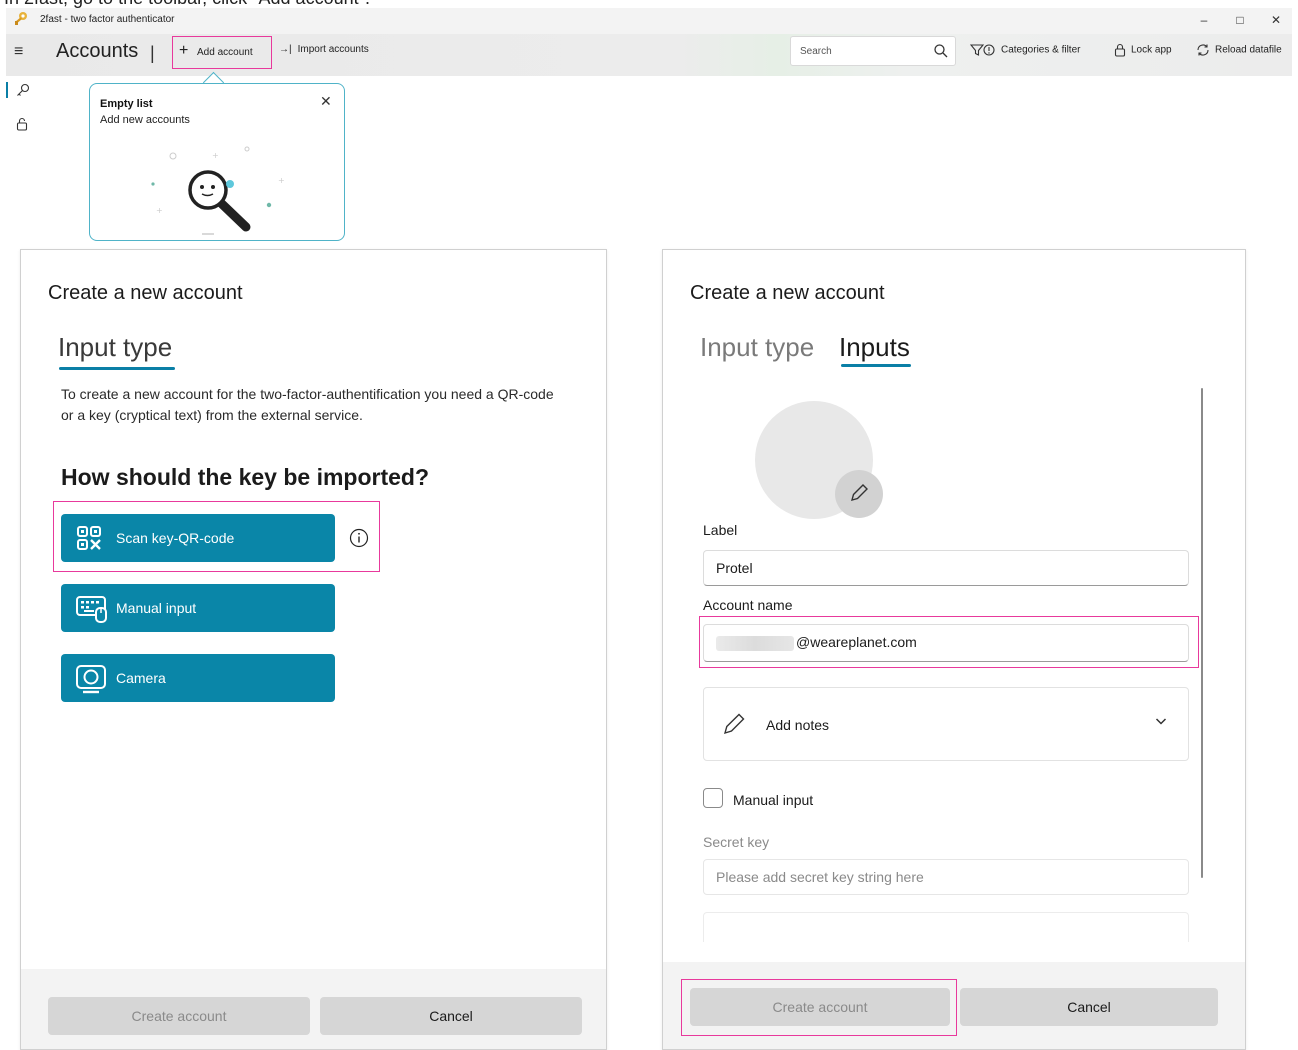 This screenshot has height=1050, width=1298. I want to click on label-input: Protel, so click(946, 568).